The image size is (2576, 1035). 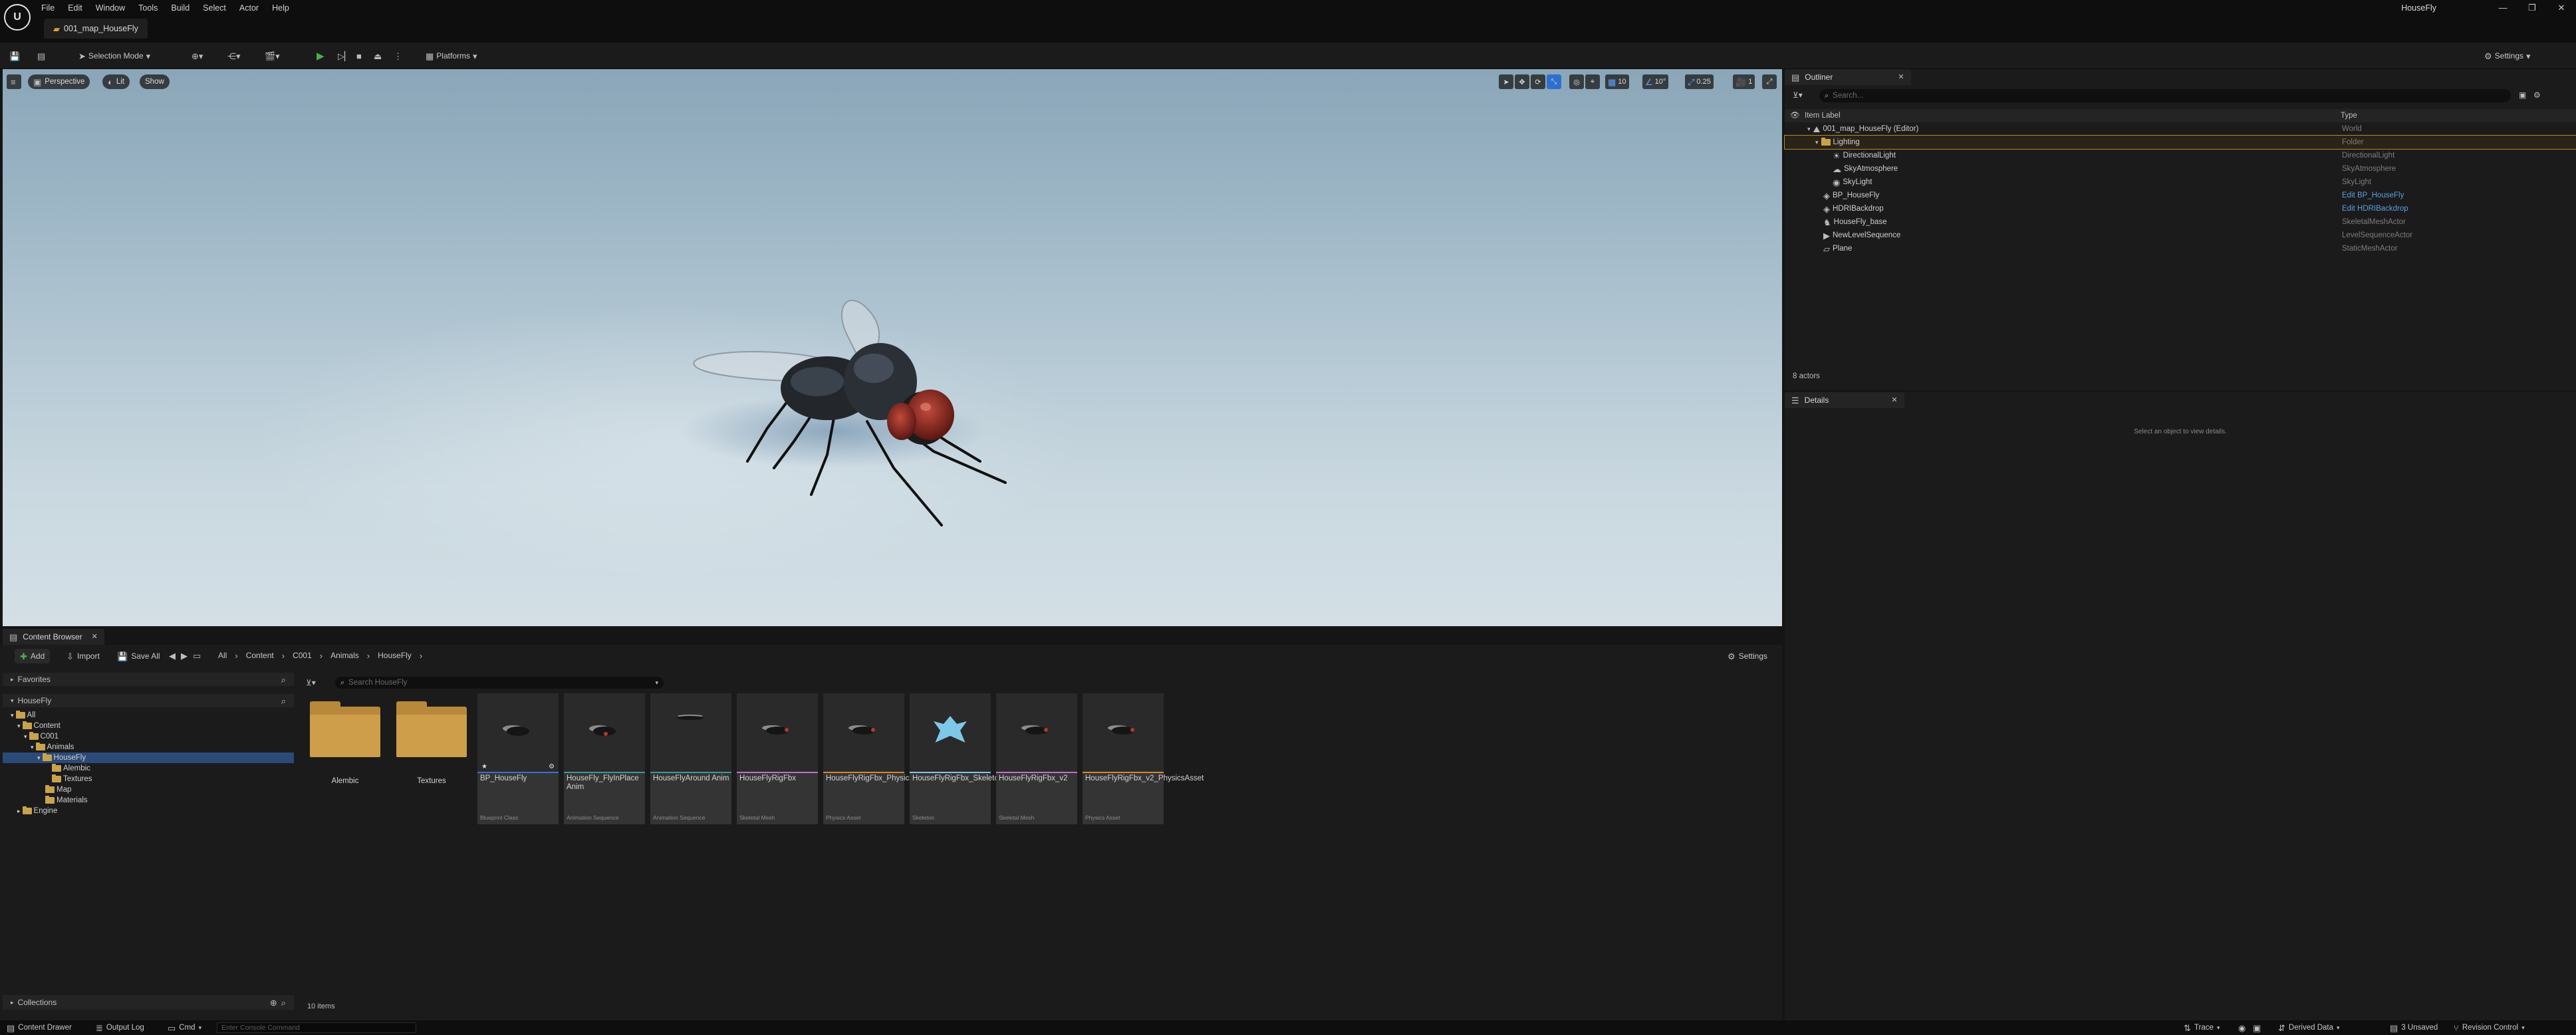 What do you see at coordinates (110, 8) in the screenshot?
I see `menu-window: Window` at bounding box center [110, 8].